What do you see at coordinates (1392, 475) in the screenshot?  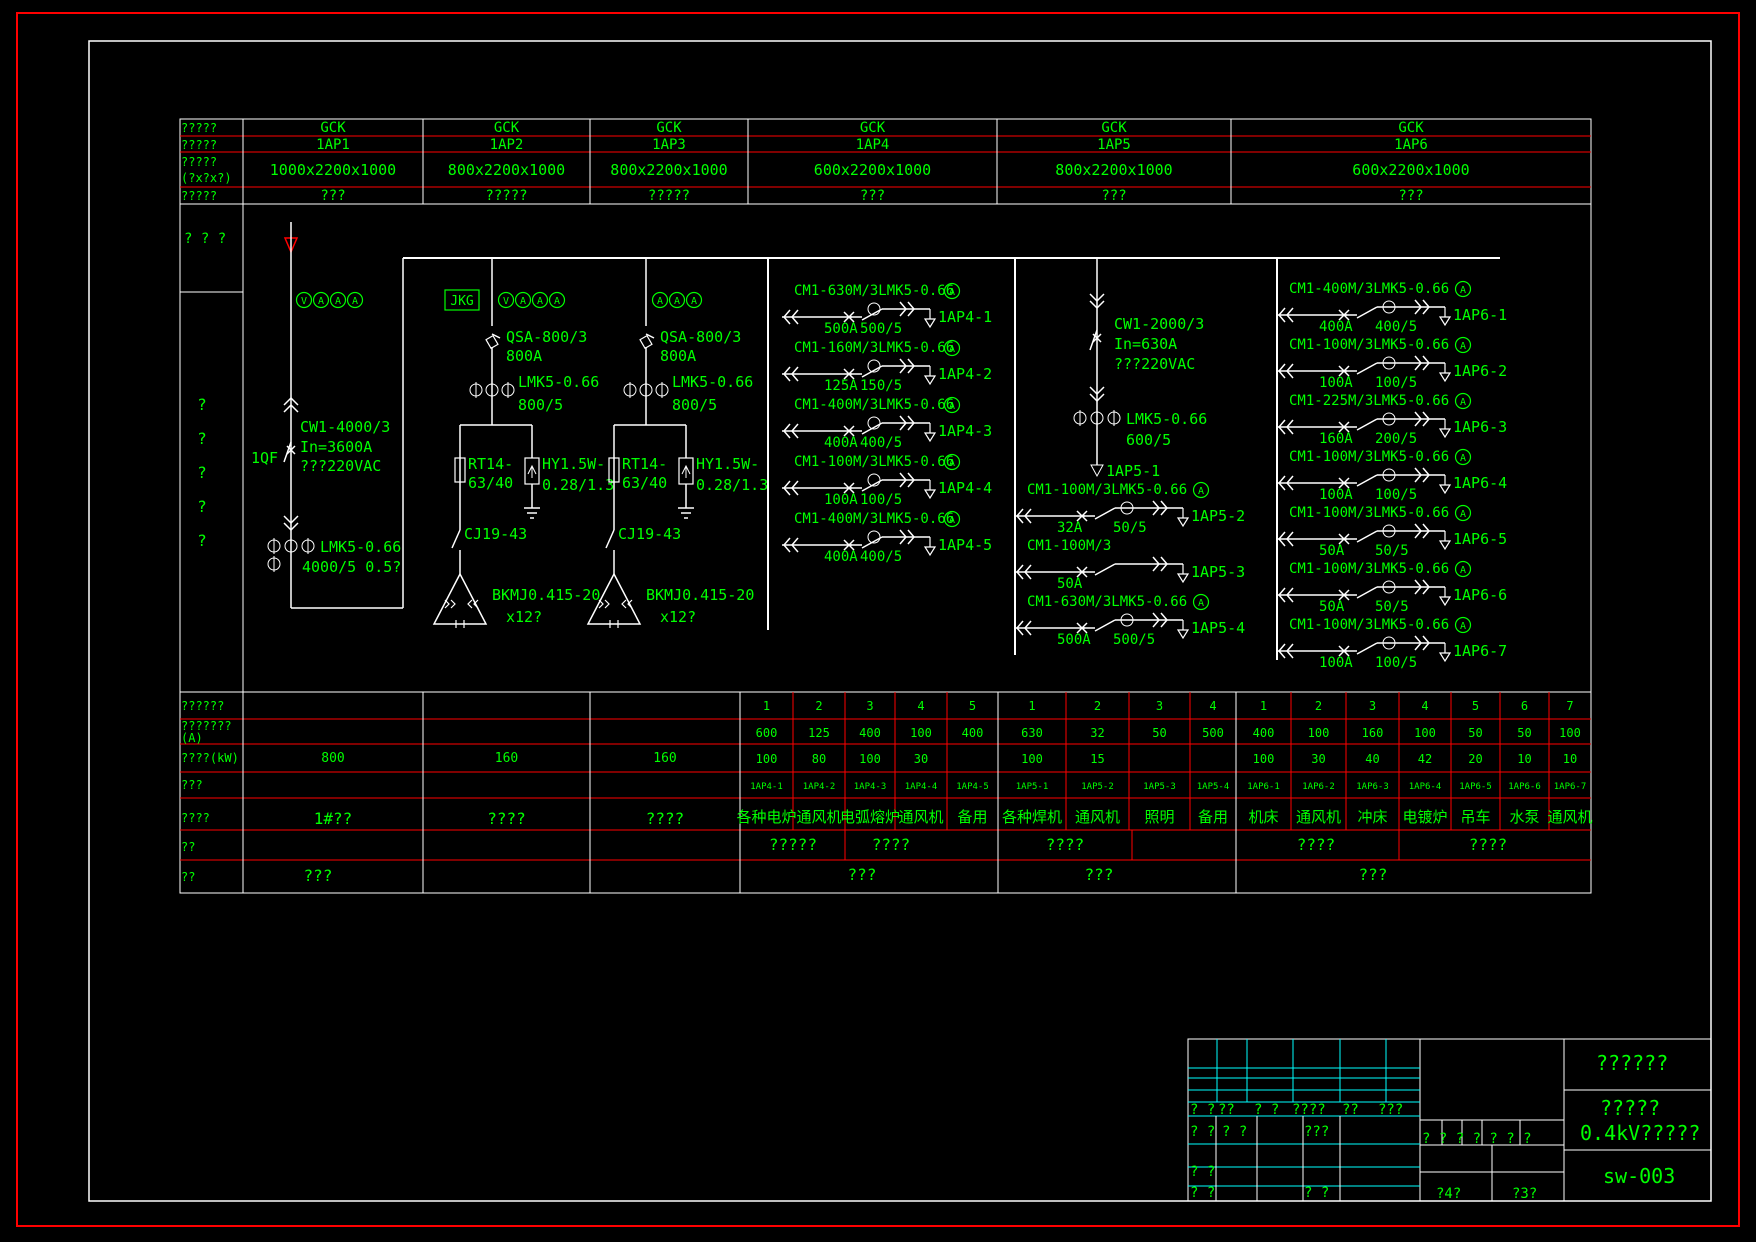 I see `feeder-1ap6-4: CM1-100M/3LMK5-0.66 A 100A 100/5 1AP6-4` at bounding box center [1392, 475].